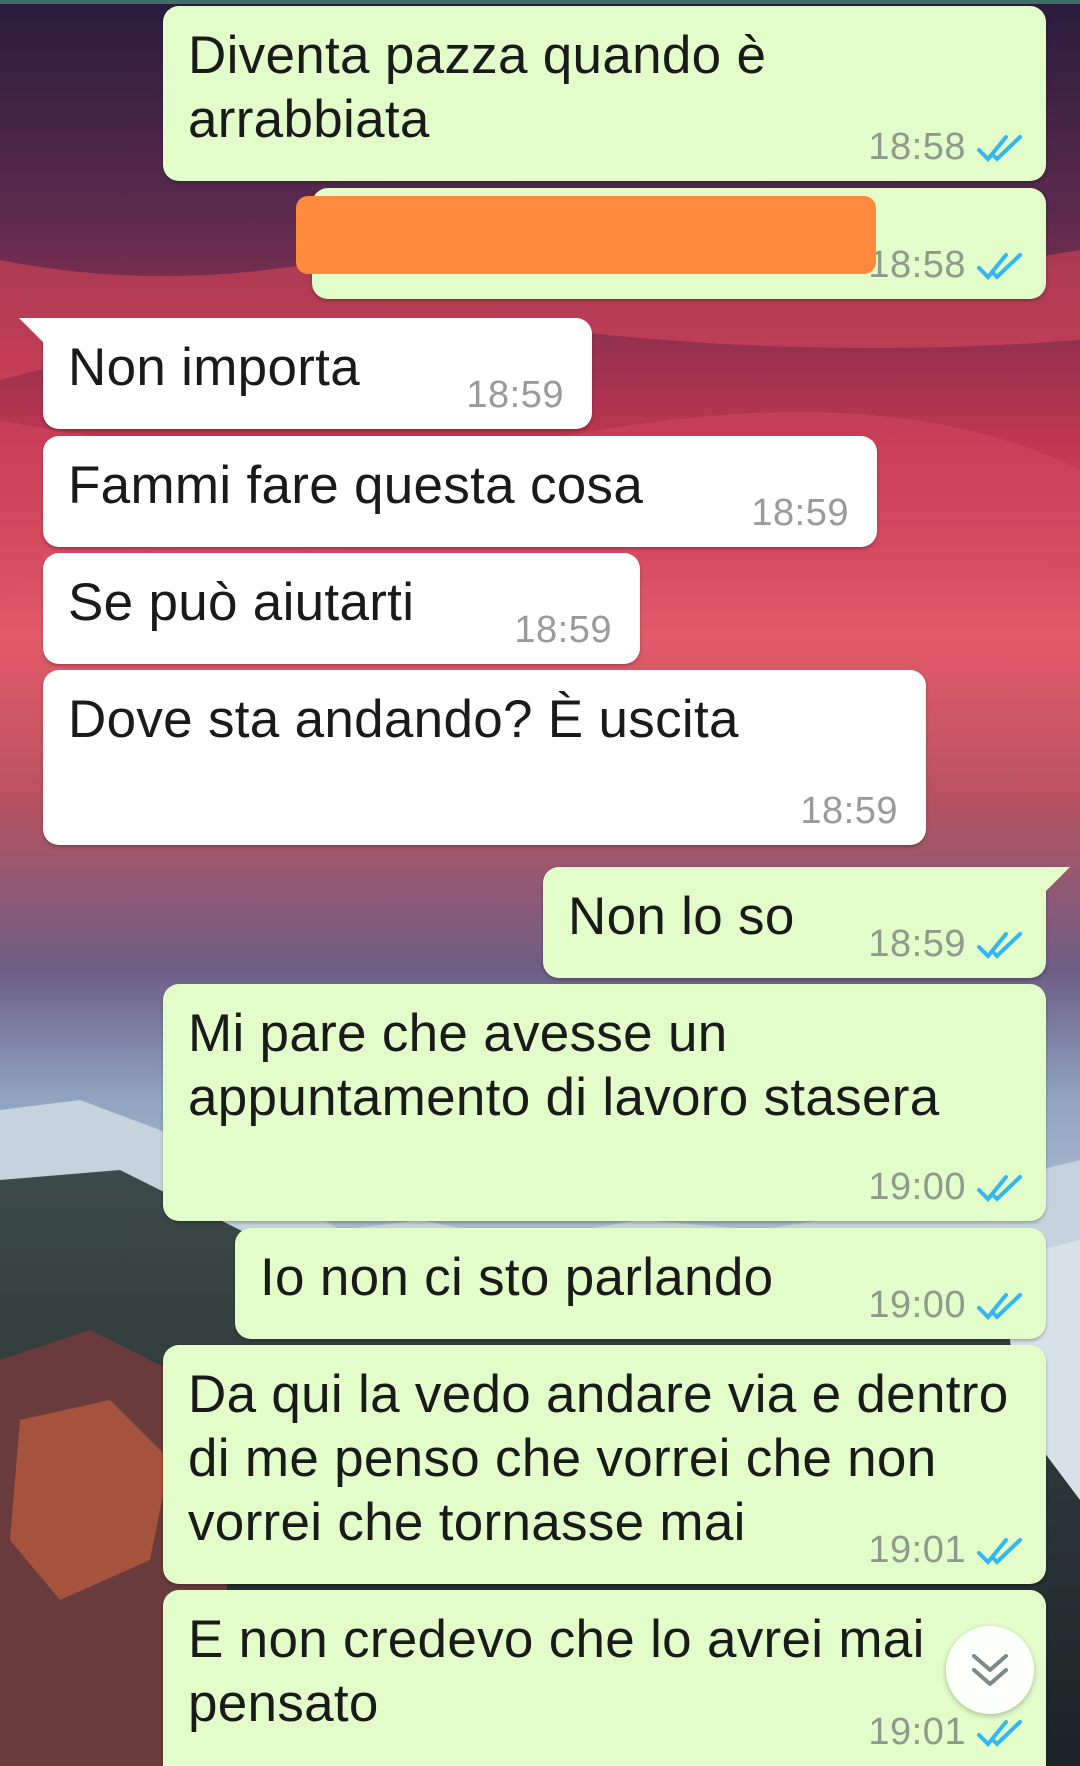 This screenshot has width=1080, height=1766. What do you see at coordinates (484, 757) in the screenshot?
I see `incoming-message: Dove sta andando? È uscita 18:59` at bounding box center [484, 757].